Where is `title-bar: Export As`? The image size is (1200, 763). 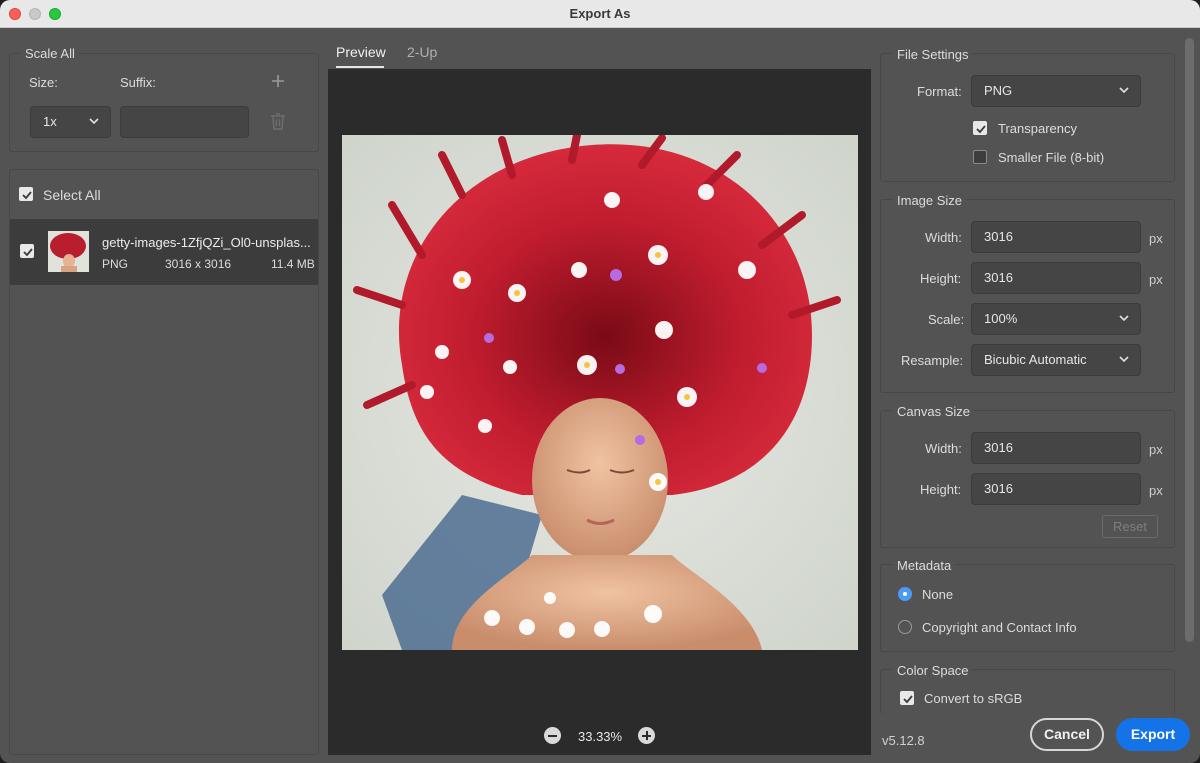
title-bar: Export As is located at coordinates (600, 14).